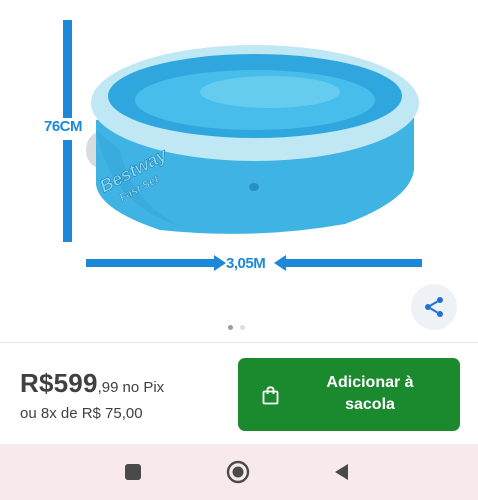 The height and width of the screenshot is (500, 478). Describe the element at coordinates (370, 394) in the screenshot. I see `add-to-bag-label: Adicionar à sacola` at that location.